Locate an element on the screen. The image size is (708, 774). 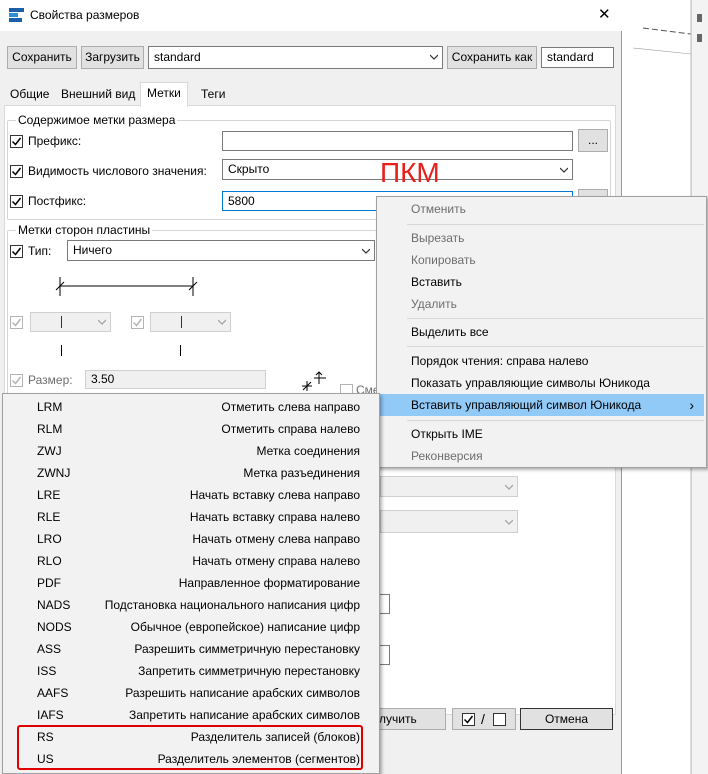
background-marker-icon is located at coordinates (699, 18).